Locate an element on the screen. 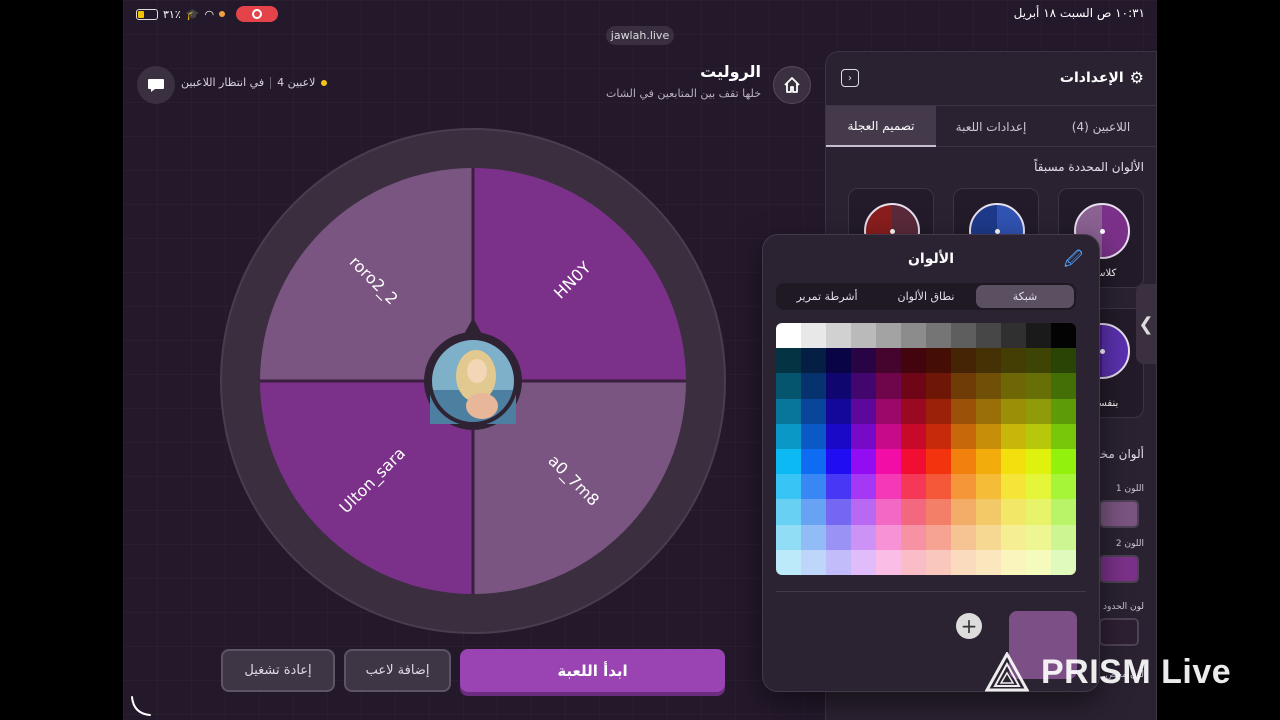 The image size is (1280, 720). eyedropper-icon: 🖉 is located at coordinates (1073, 262).